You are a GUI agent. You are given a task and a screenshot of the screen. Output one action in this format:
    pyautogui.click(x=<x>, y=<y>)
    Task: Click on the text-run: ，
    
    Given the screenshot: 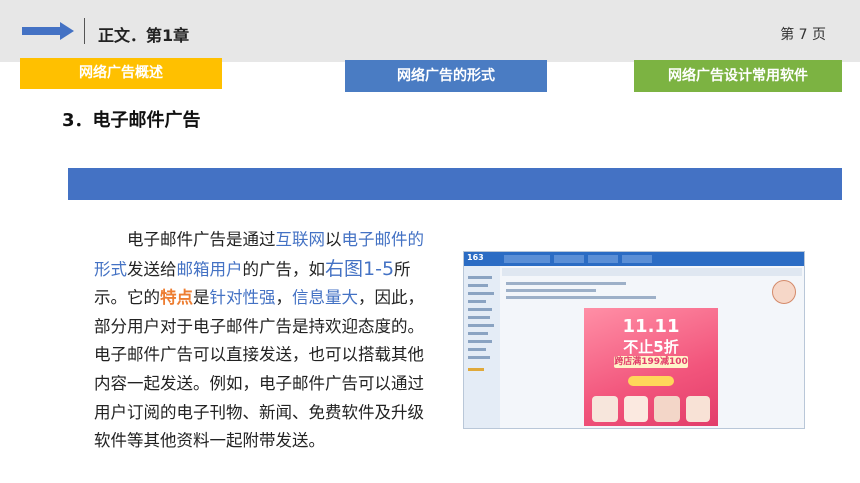 What is the action you would take?
    pyautogui.click(x=284, y=298)
    